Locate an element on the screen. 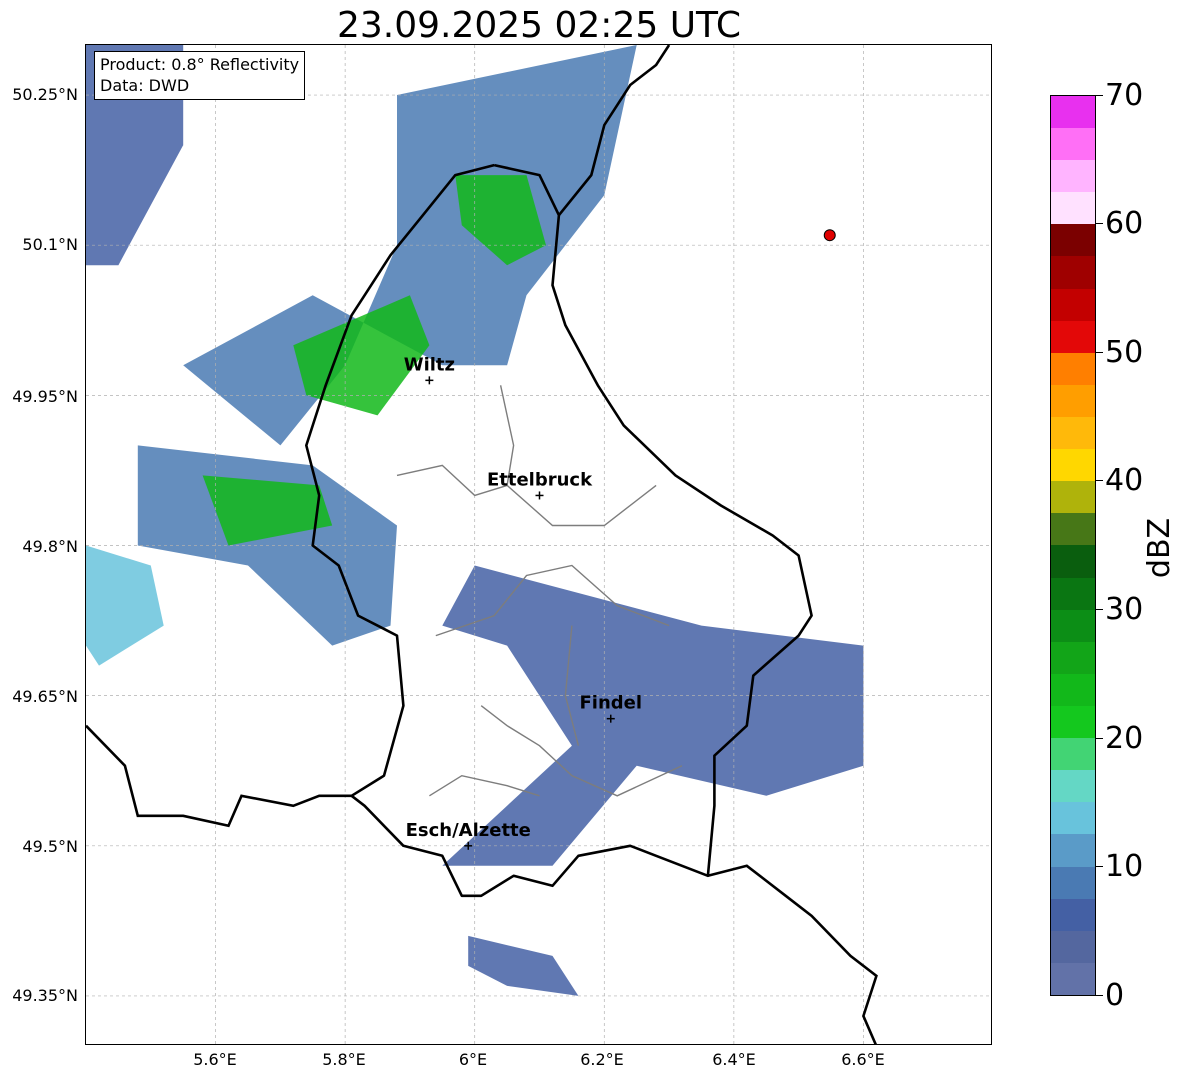 This screenshot has width=1184, height=1081. lat-tick-label: 50.1°N is located at coordinates (50, 244).